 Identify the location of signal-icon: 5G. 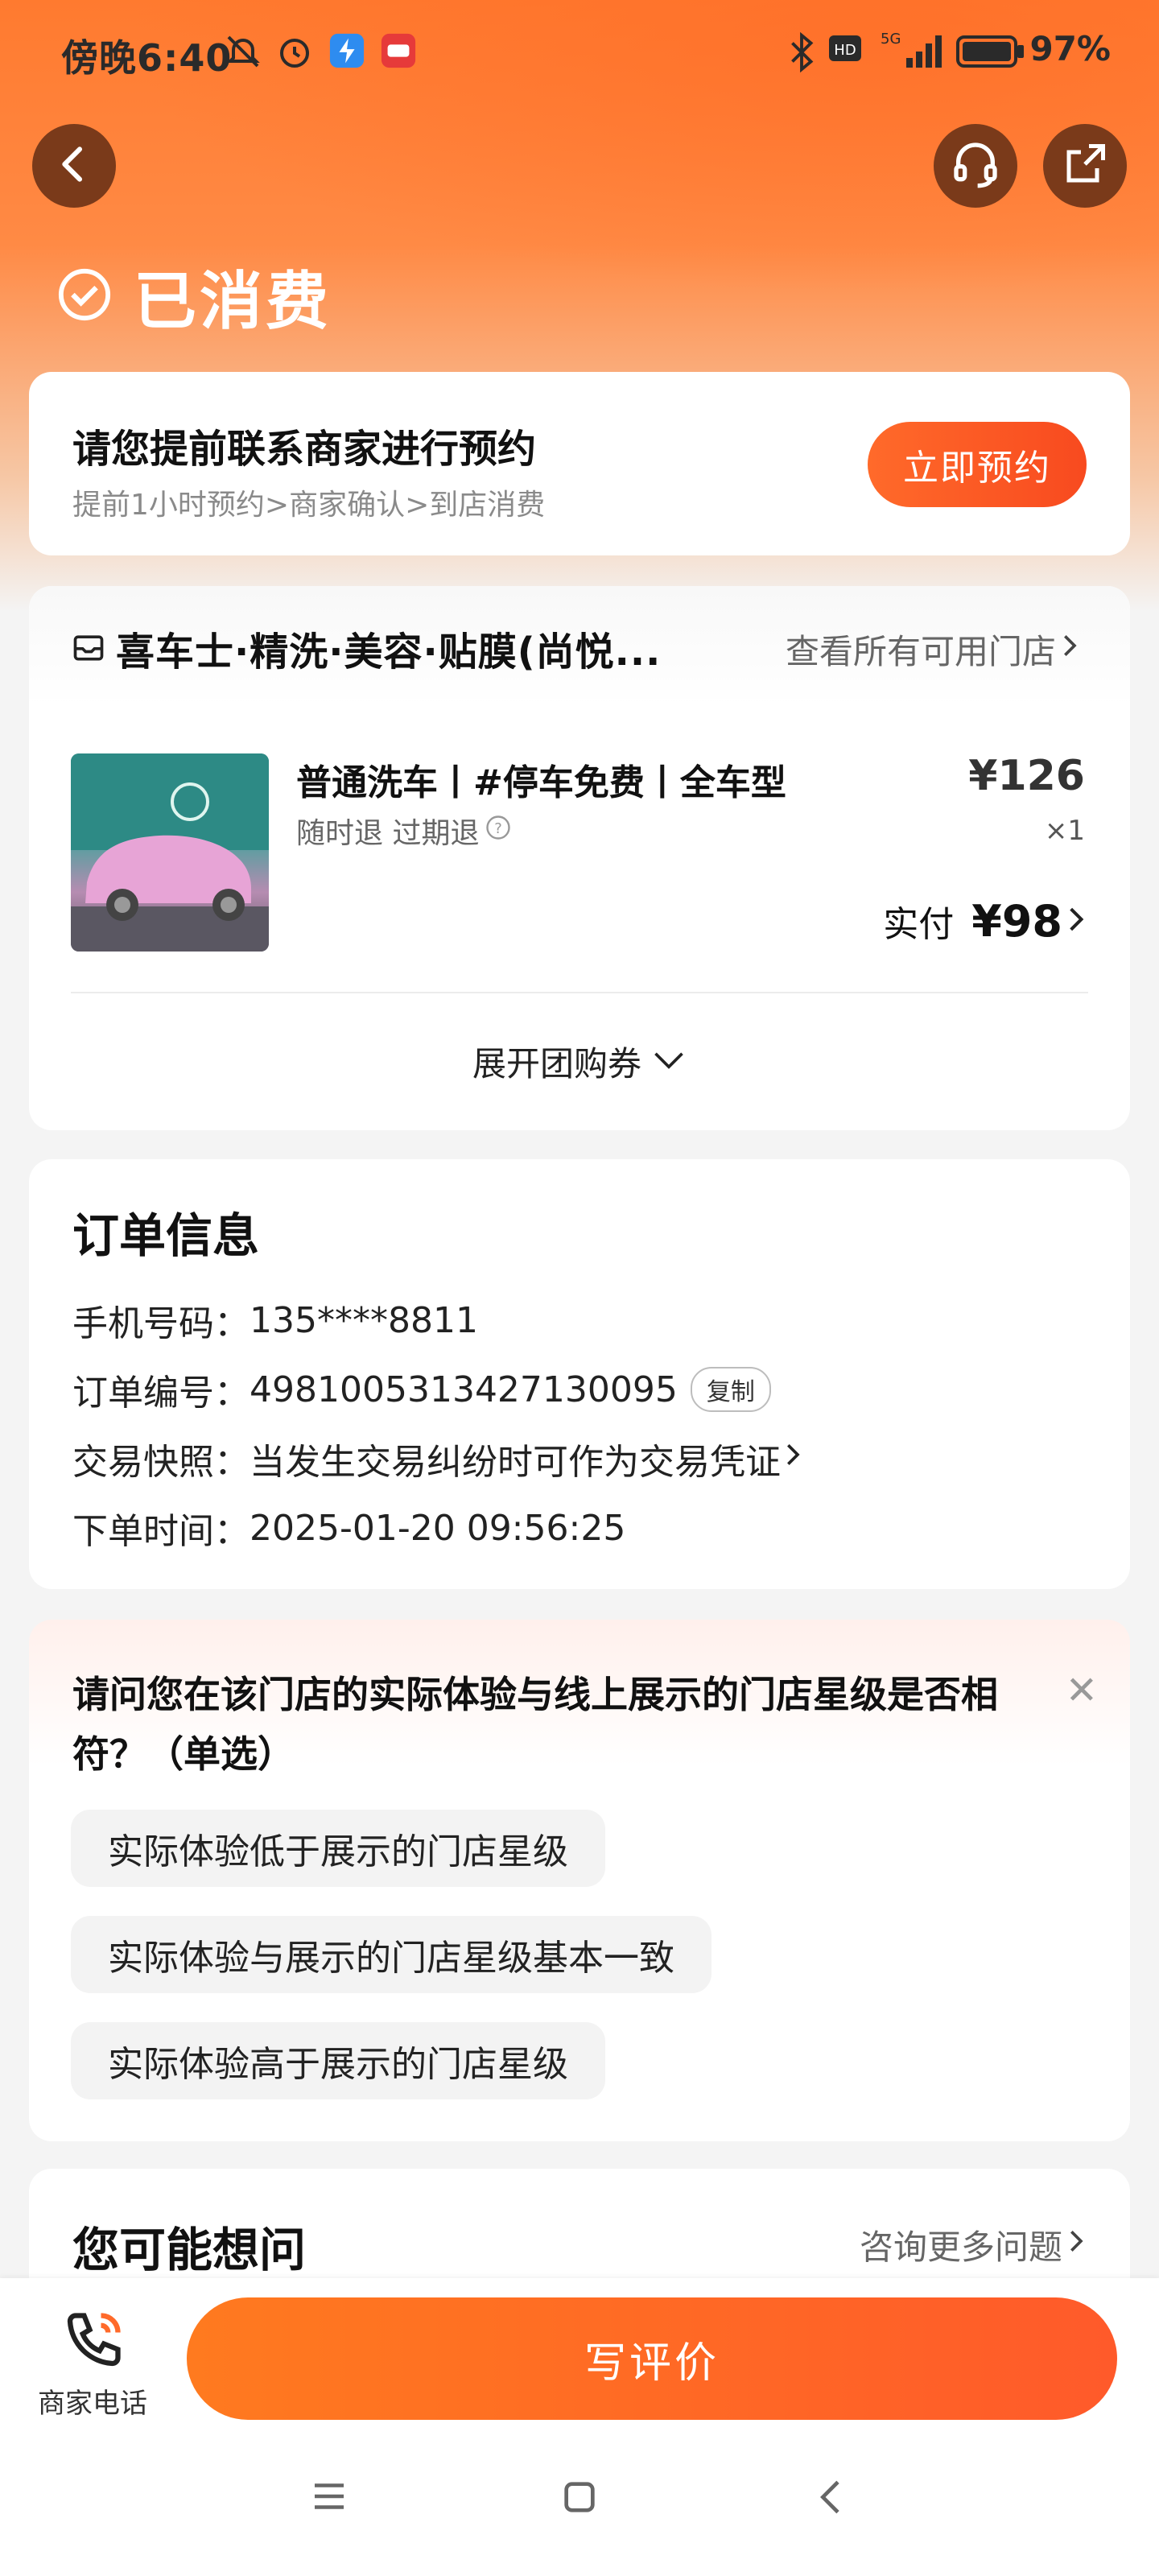
(910, 51).